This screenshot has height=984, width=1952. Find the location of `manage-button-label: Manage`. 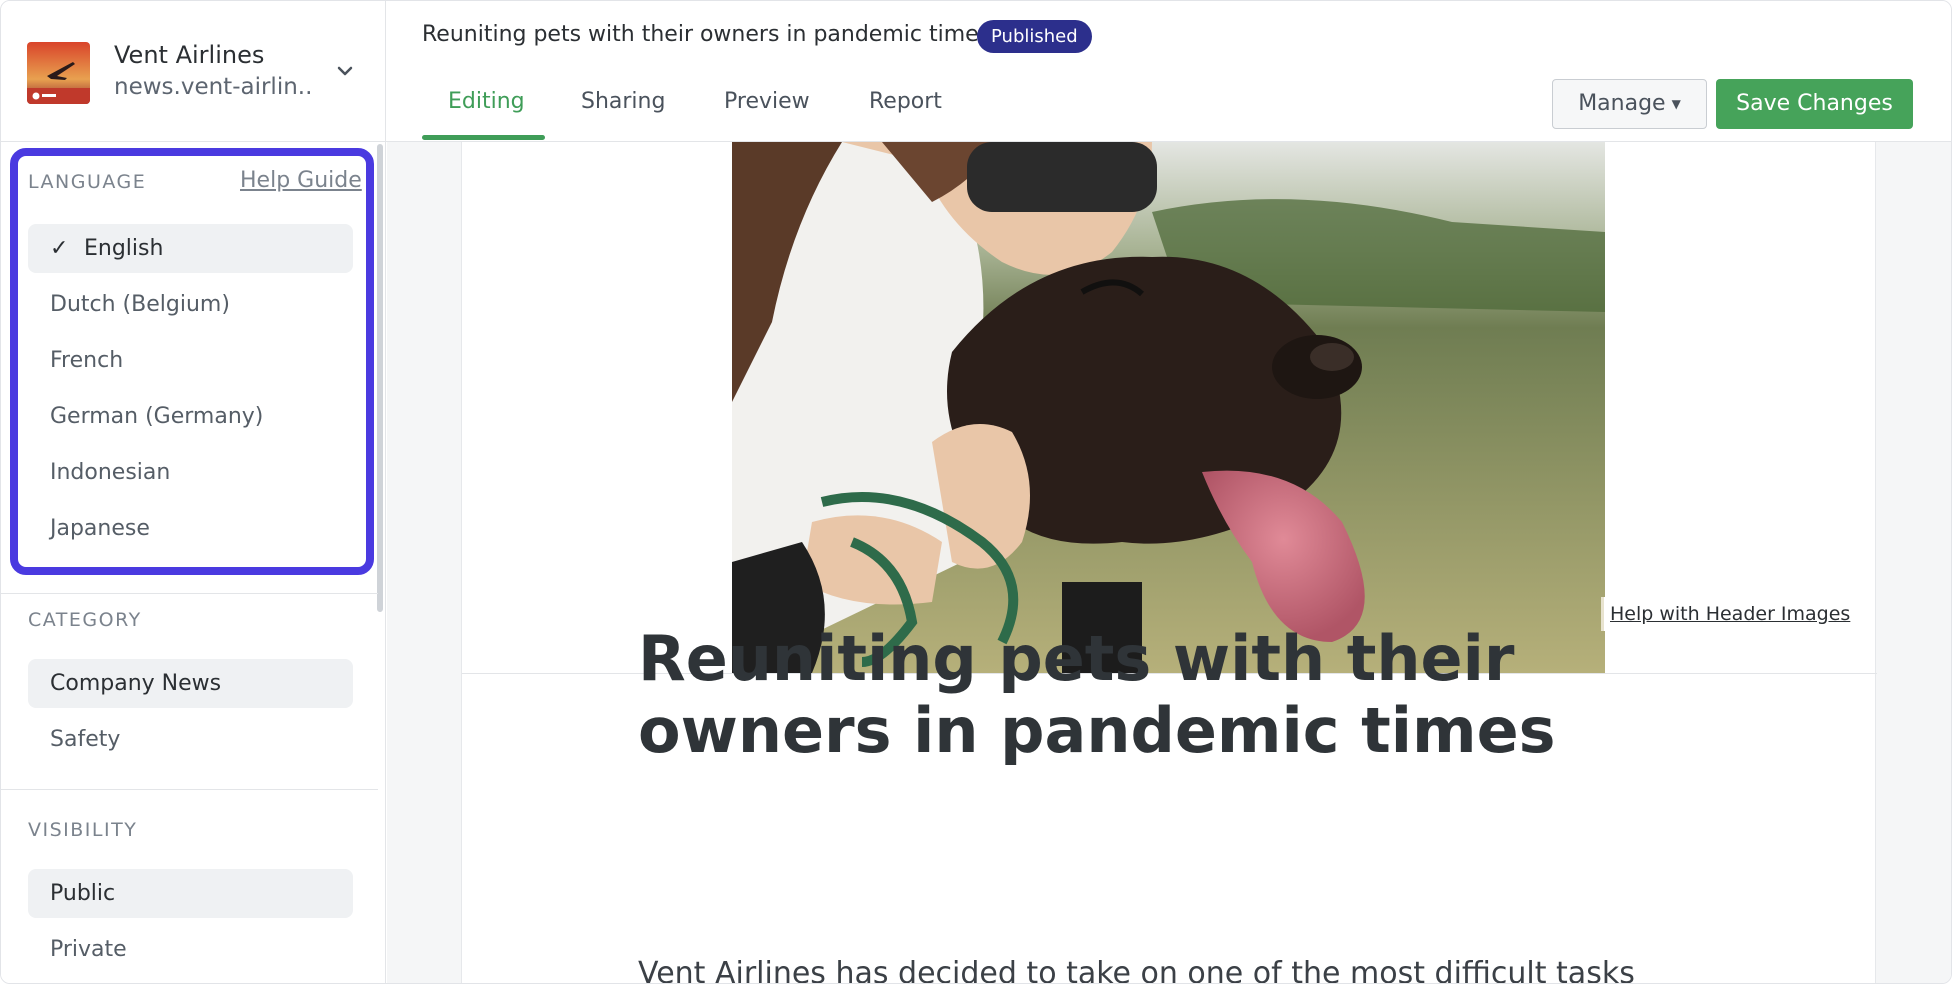

manage-button-label: Manage is located at coordinates (1622, 103).